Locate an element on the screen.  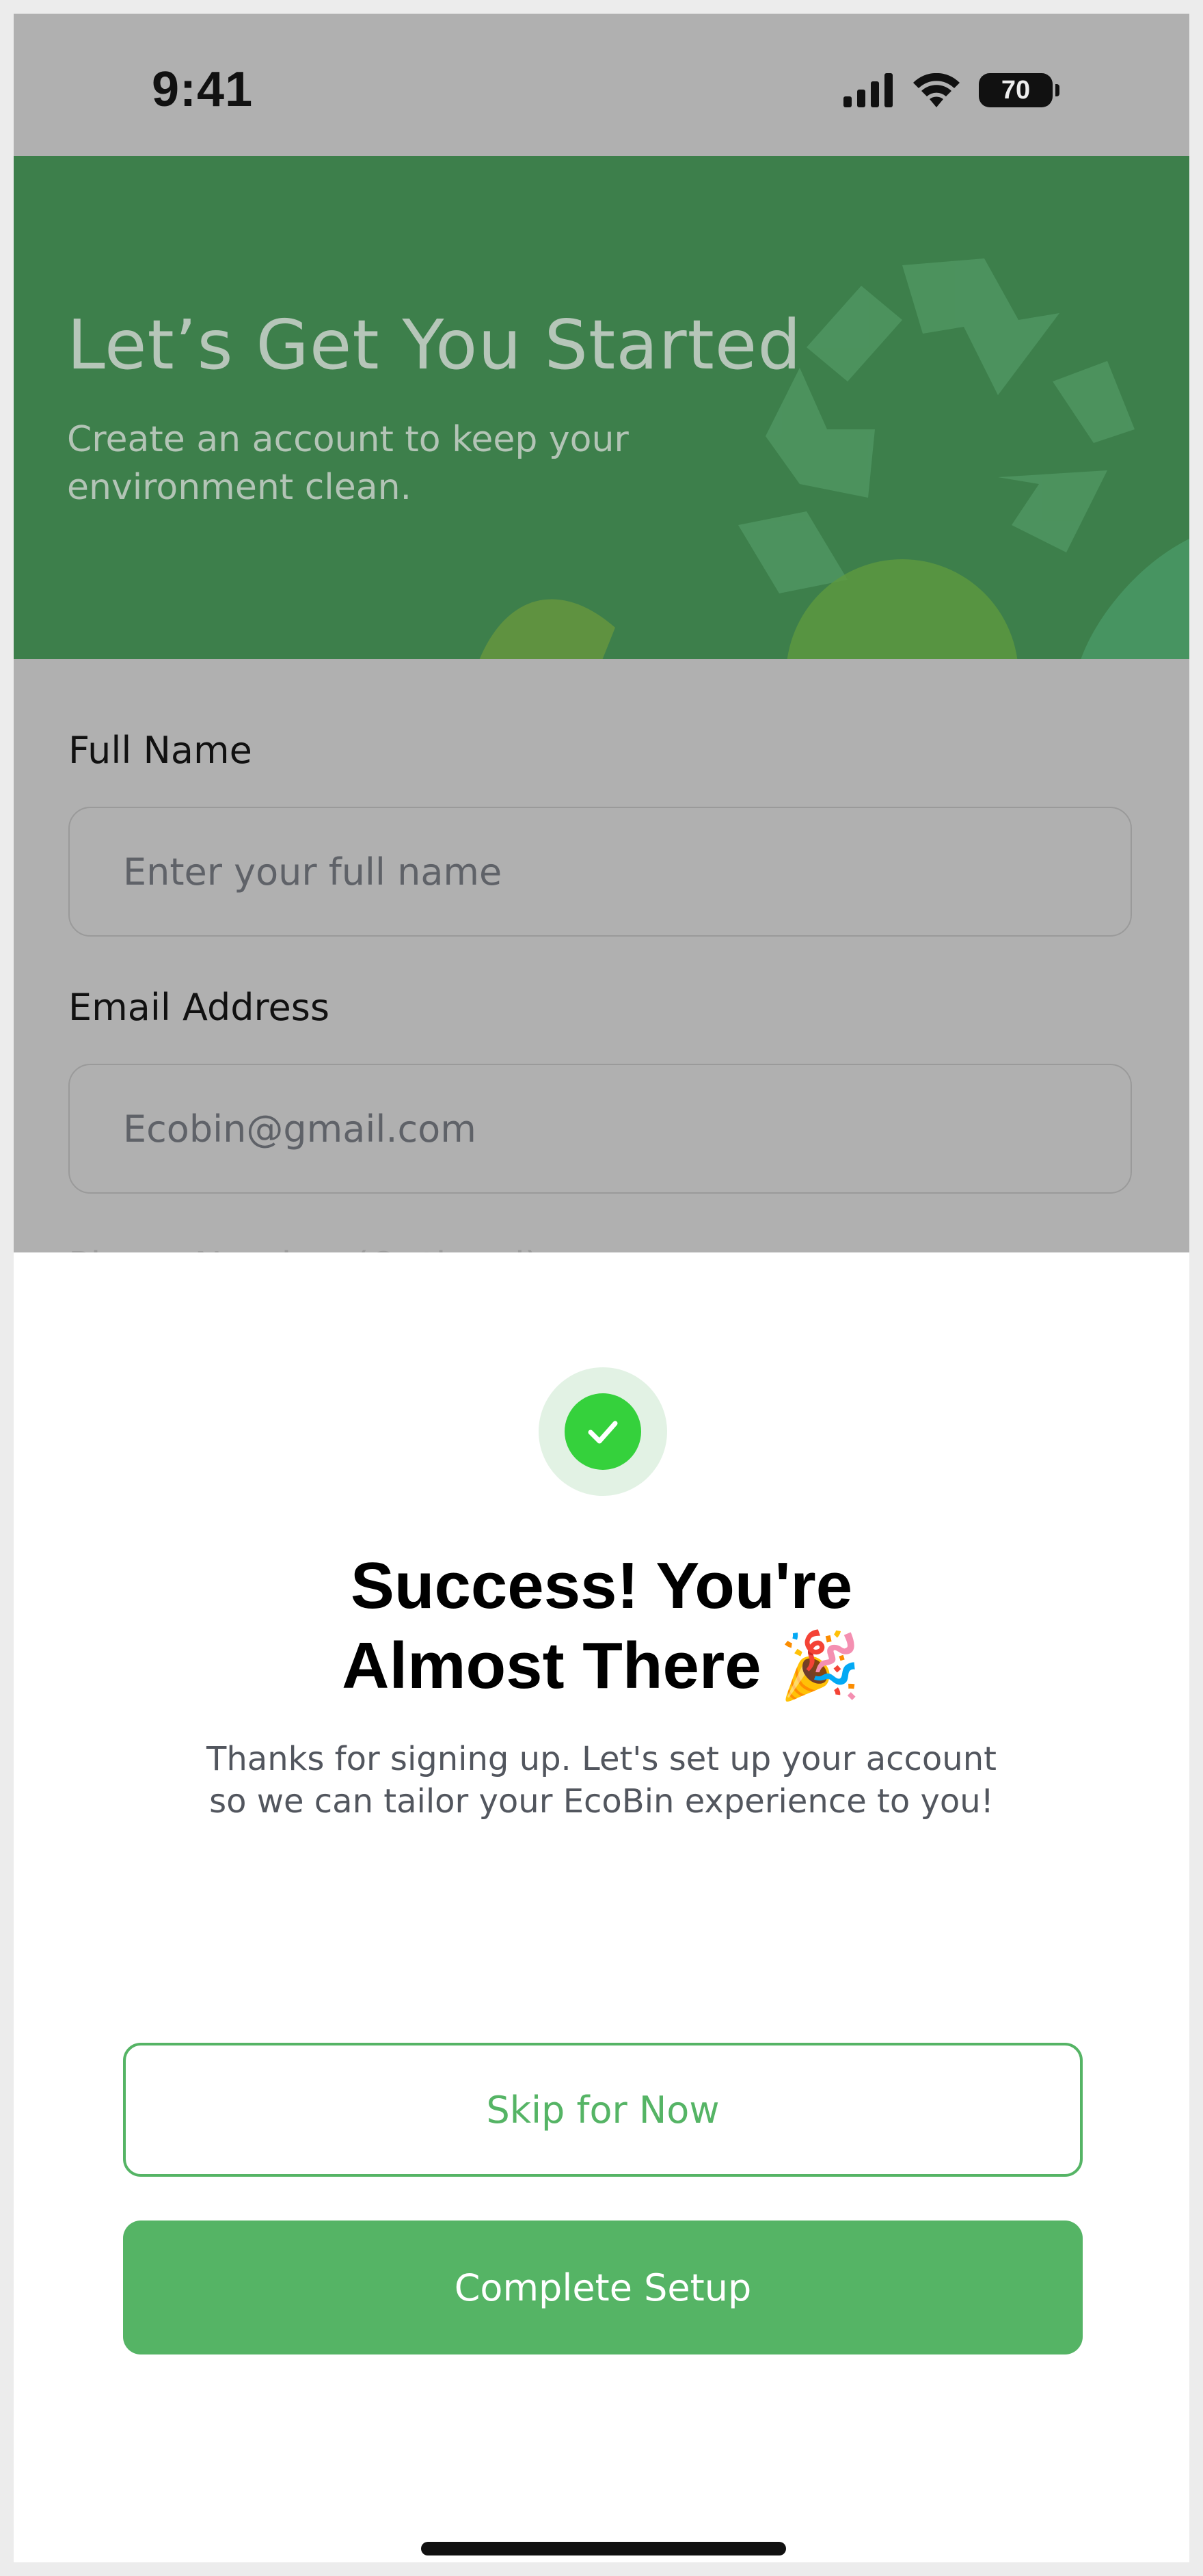
leaf-decoration-right is located at coordinates (1135, 599).